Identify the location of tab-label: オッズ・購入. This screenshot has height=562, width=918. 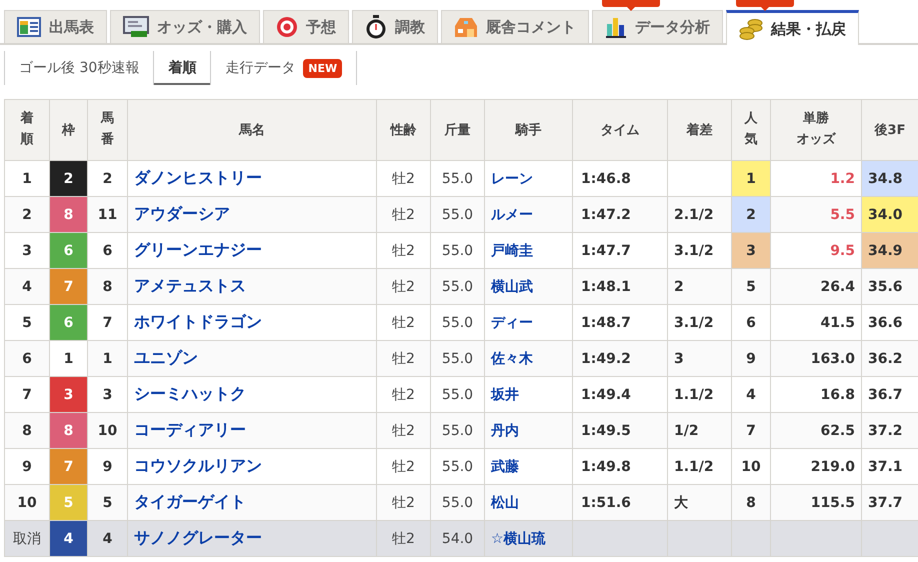
(202, 27).